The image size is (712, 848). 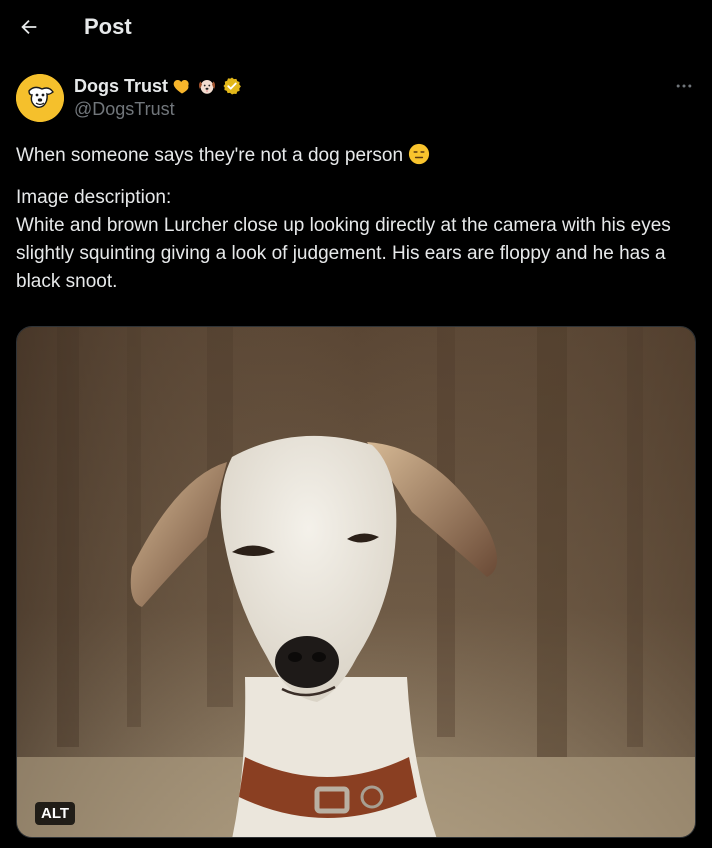 I want to click on arrow-left-icon, so click(x=29, y=27).